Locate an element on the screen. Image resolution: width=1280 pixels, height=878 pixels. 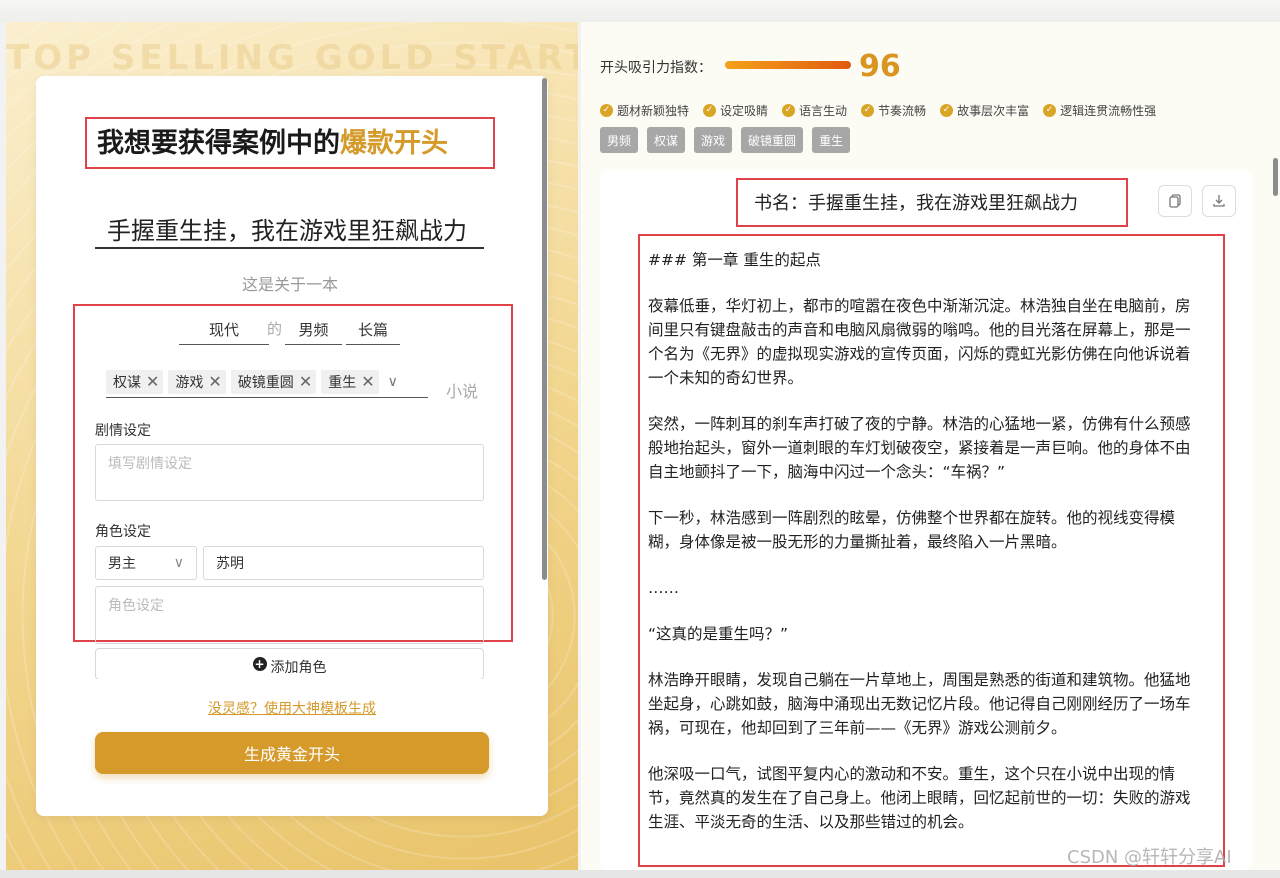
check-item: ✓ 故事层次丰富 is located at coordinates (984, 110).